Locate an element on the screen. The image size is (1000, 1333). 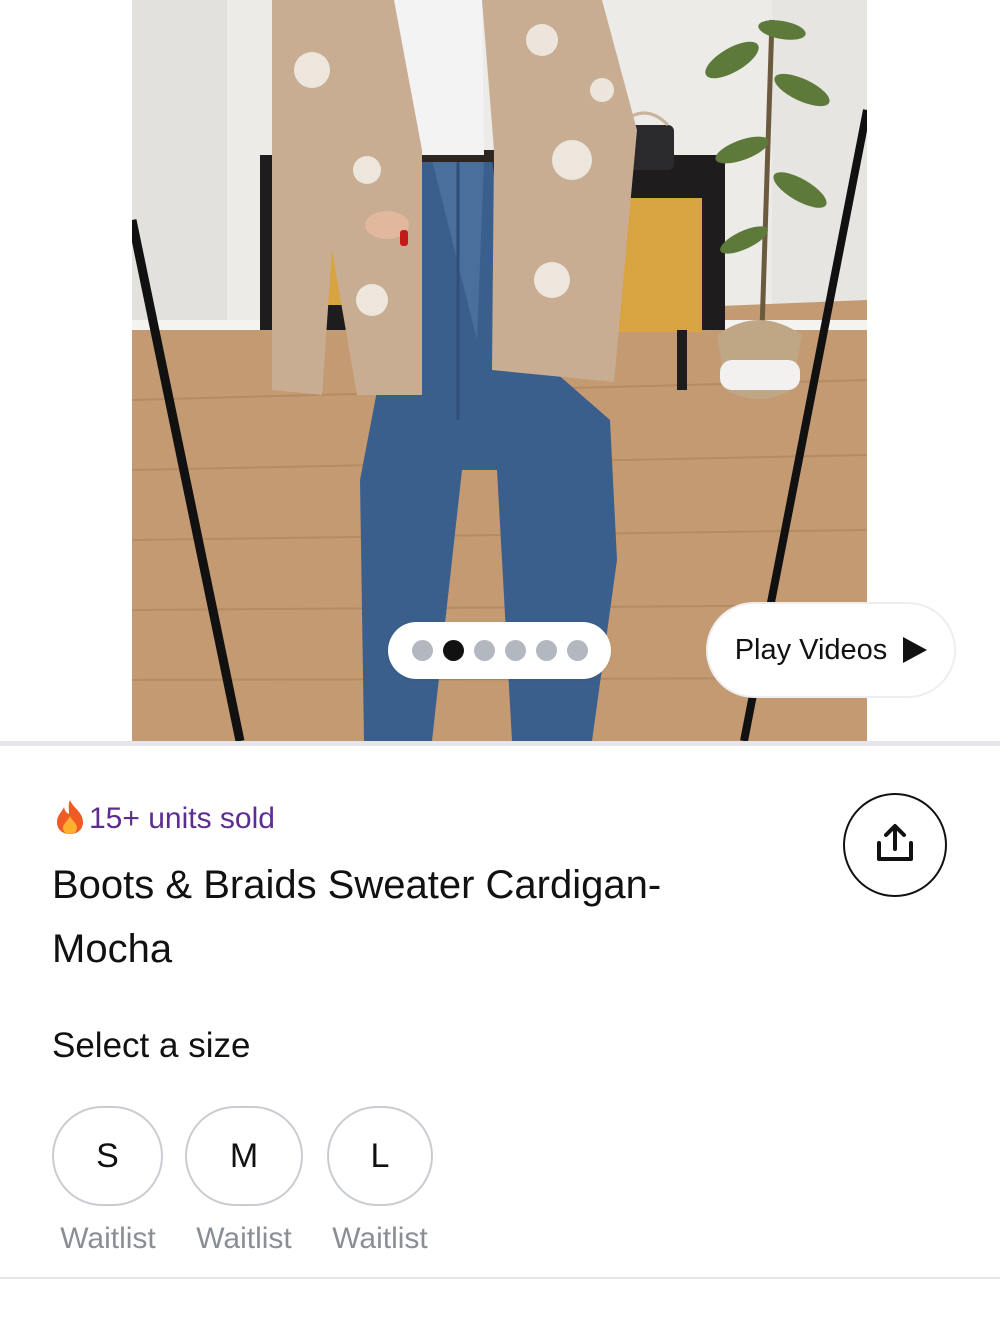
size-option-s: S is located at coordinates (107, 1156).